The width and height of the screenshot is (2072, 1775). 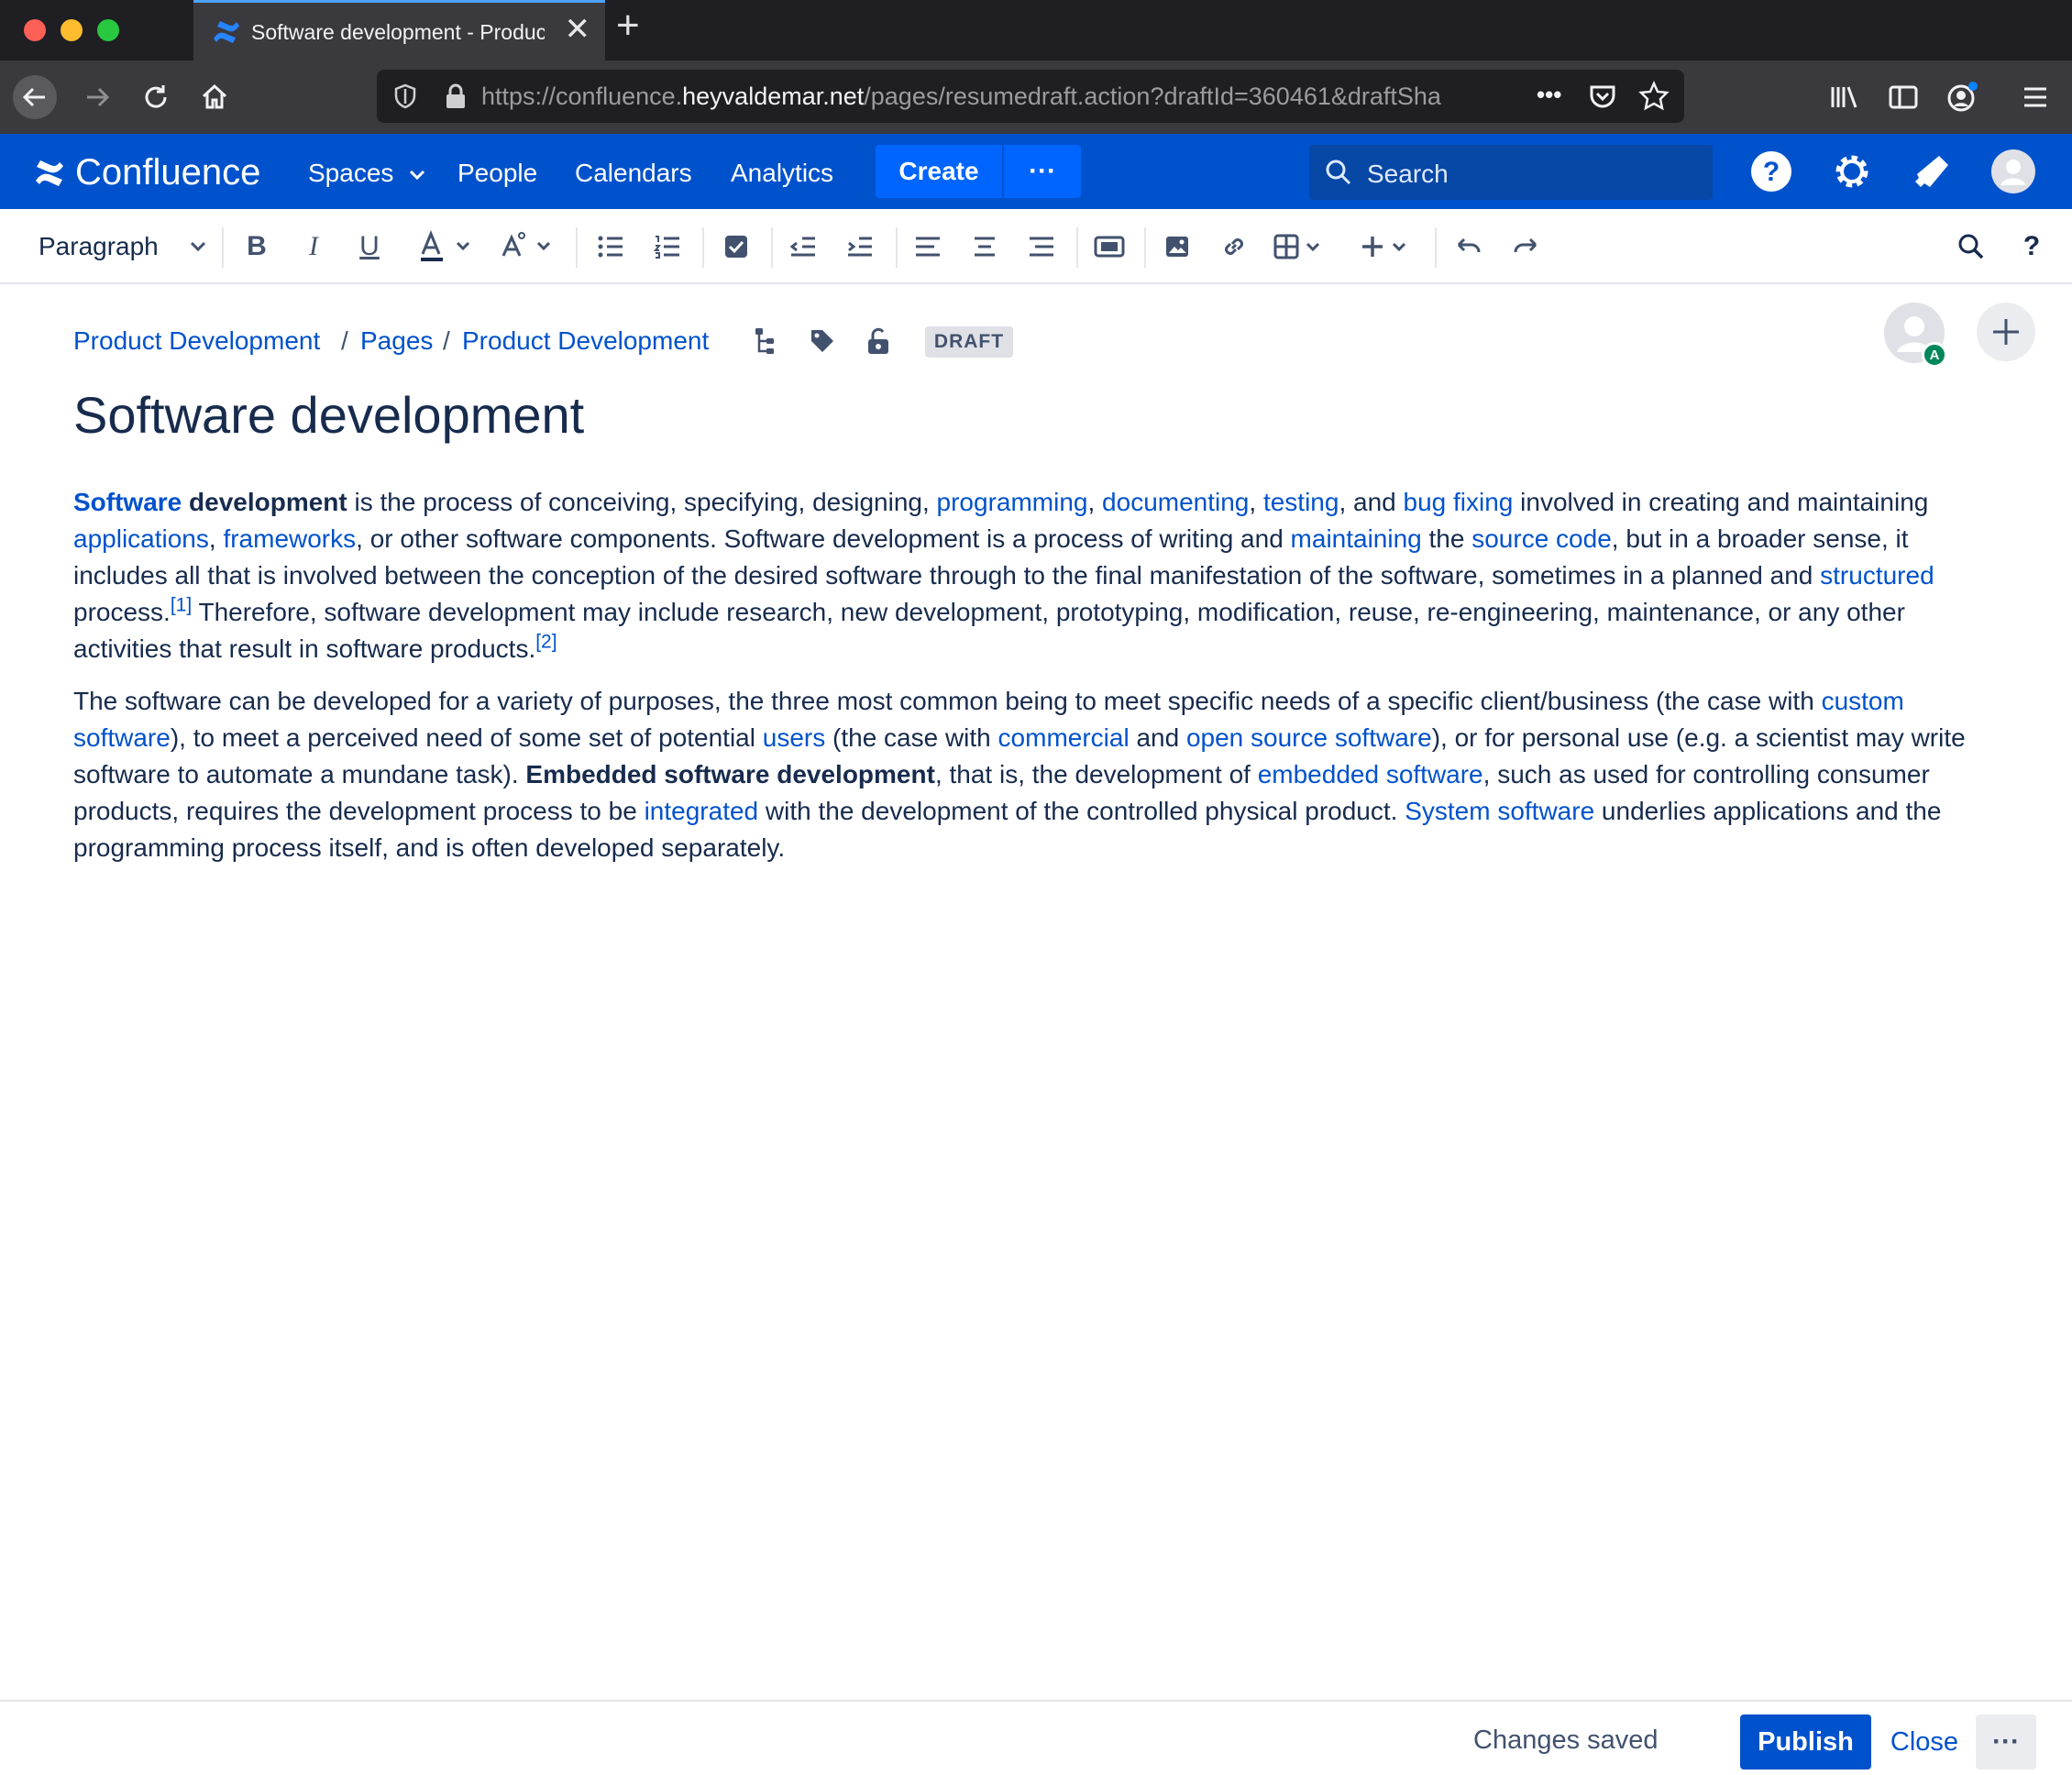 I want to click on app-name: Confluence, so click(x=168, y=172).